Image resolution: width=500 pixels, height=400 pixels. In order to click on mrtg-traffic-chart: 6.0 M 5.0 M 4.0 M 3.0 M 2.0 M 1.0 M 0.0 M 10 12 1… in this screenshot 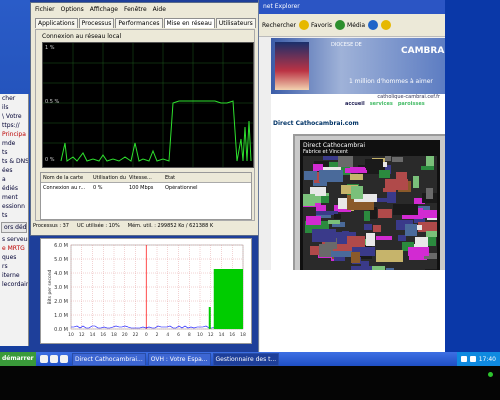, I will do `click(146, 291)`.